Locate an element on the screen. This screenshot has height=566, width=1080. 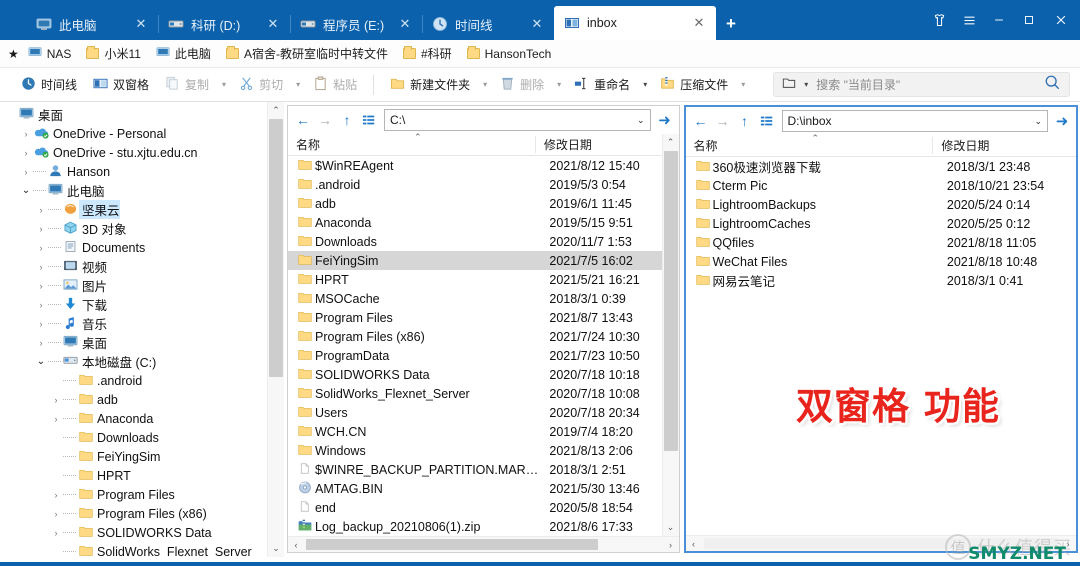
new-folder-caret-icon: ▾ is located at coordinates (485, 84).